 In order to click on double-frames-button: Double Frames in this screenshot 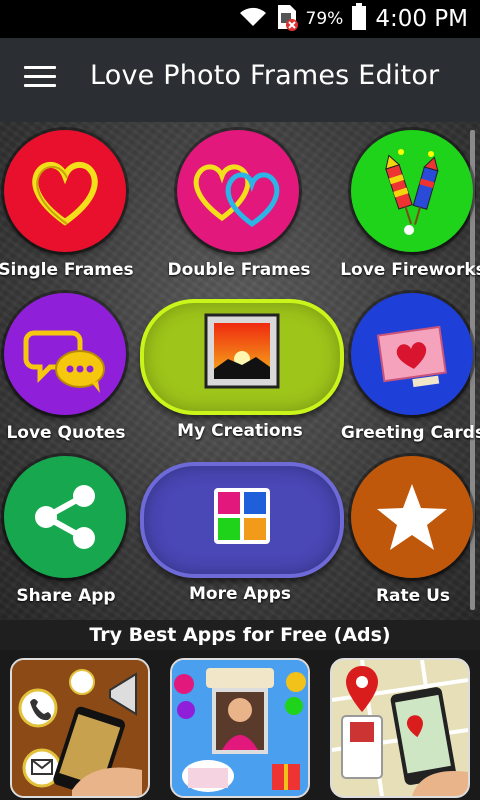, I will do `click(239, 206)`.